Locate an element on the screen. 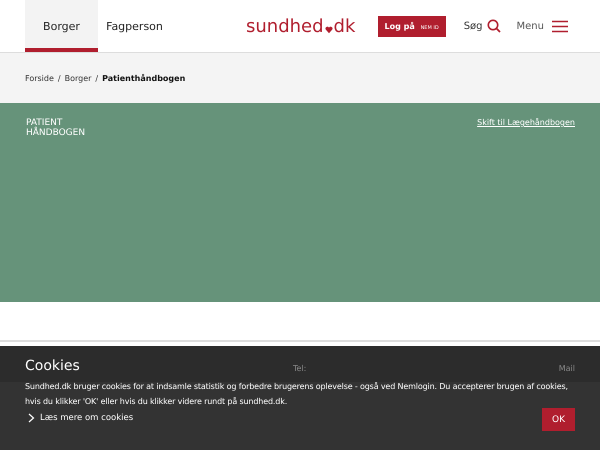 This screenshot has width=600, height=450. footer-label: Tel: is located at coordinates (299, 368).